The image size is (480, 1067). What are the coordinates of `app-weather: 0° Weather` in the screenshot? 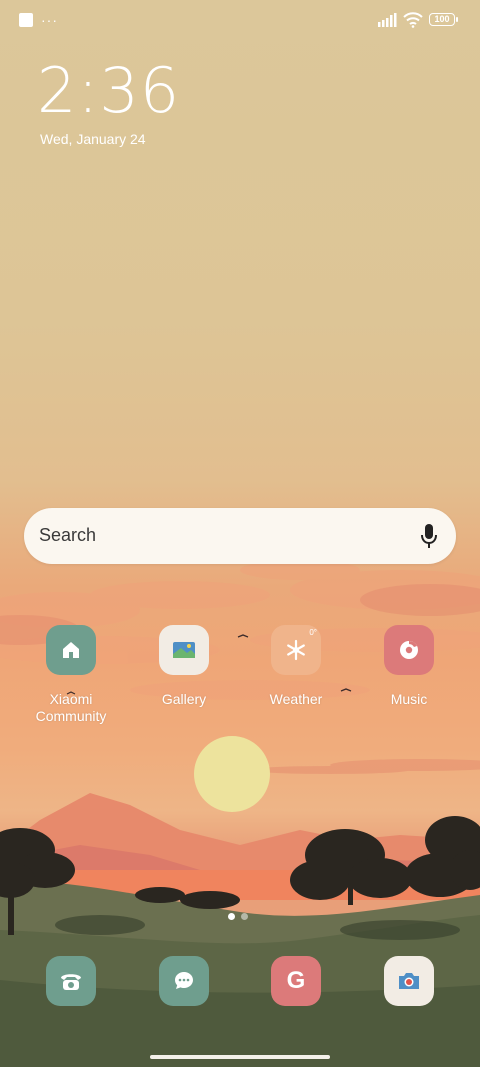 It's located at (296, 666).